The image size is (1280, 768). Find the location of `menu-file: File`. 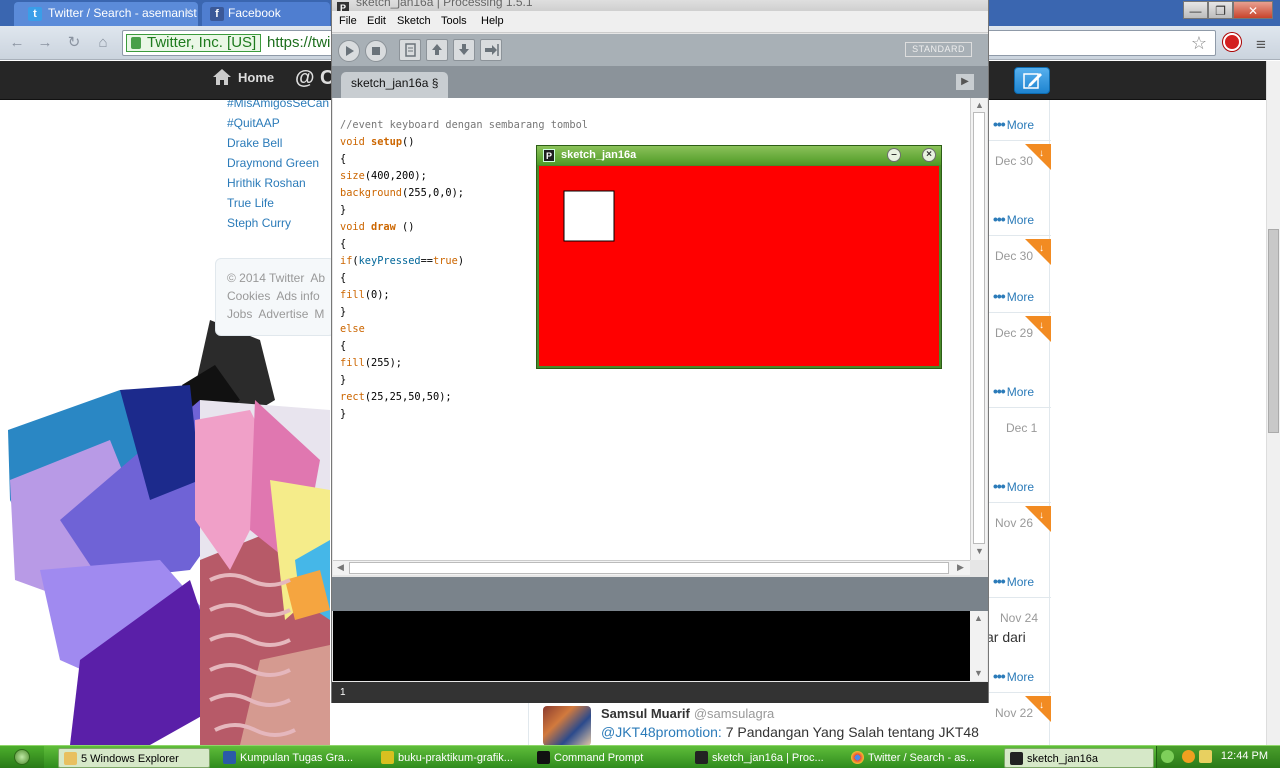

menu-file: File is located at coordinates (348, 21).